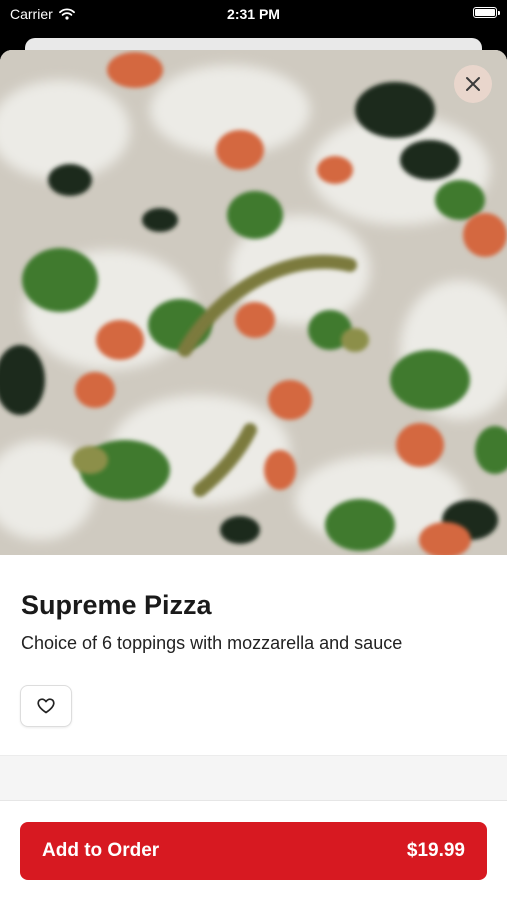 The width and height of the screenshot is (507, 900). I want to click on favorite-button, so click(46, 706).